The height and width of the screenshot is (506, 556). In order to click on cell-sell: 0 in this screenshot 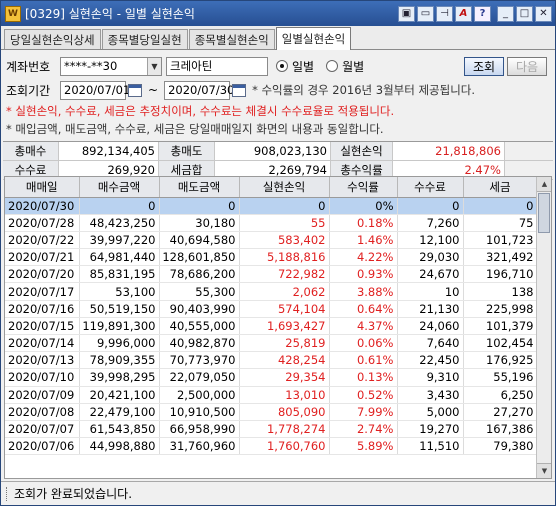, I will do `click(199, 206)`.